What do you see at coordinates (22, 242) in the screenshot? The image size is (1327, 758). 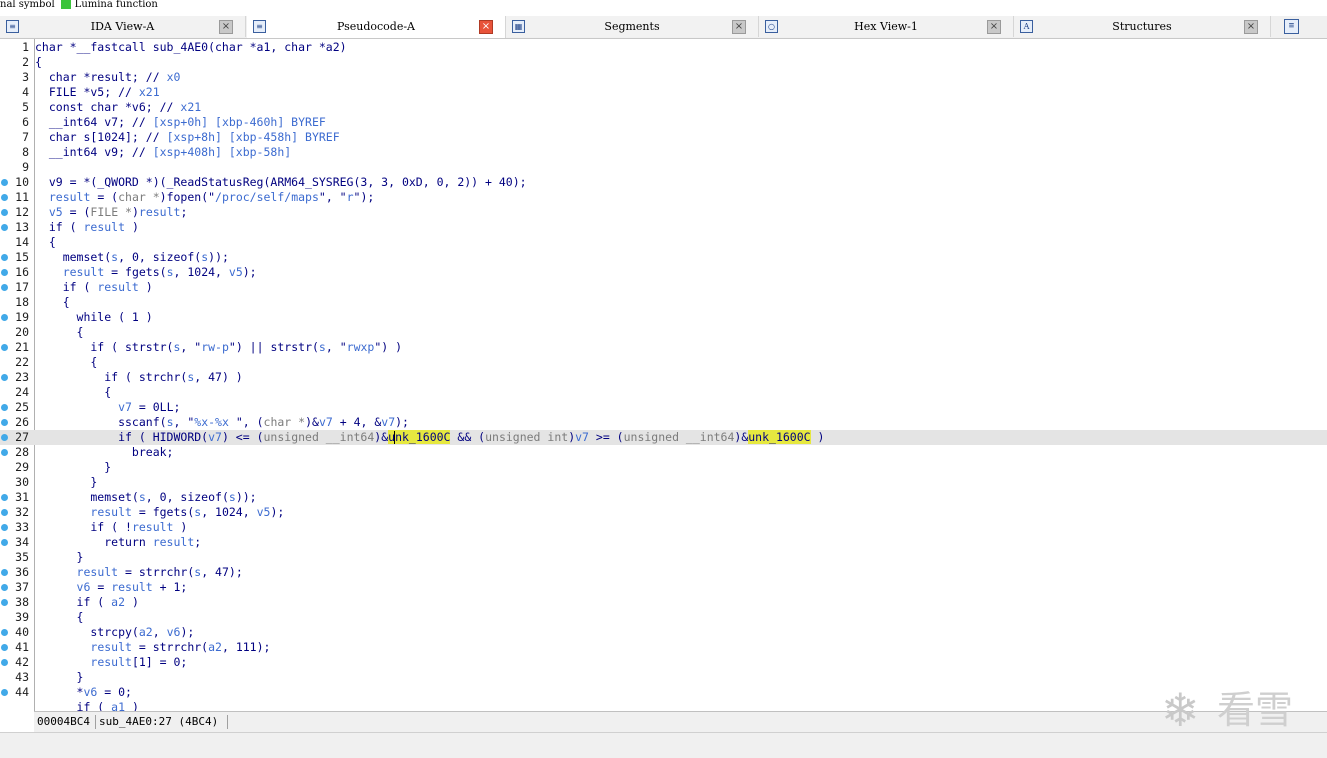 I see `line-number: 14` at bounding box center [22, 242].